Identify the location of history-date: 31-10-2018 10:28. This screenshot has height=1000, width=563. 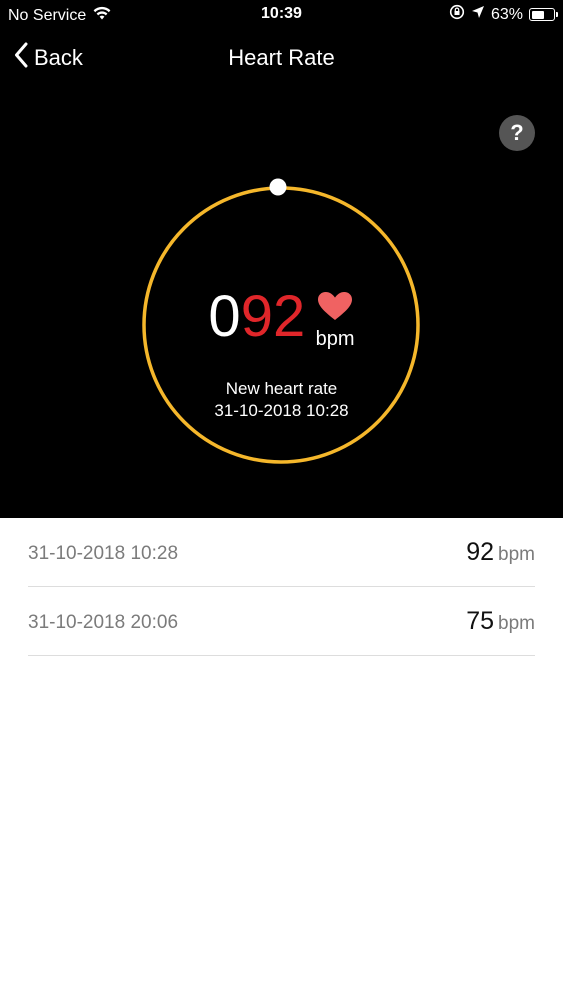
(103, 553).